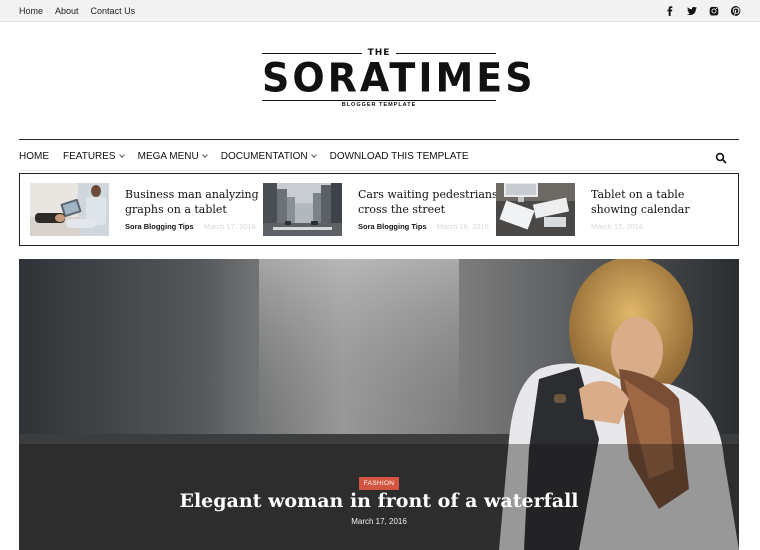 Image resolution: width=760 pixels, height=550 pixels. Describe the element at coordinates (229, 226) in the screenshot. I see `post-date: March 17, 2016` at that location.